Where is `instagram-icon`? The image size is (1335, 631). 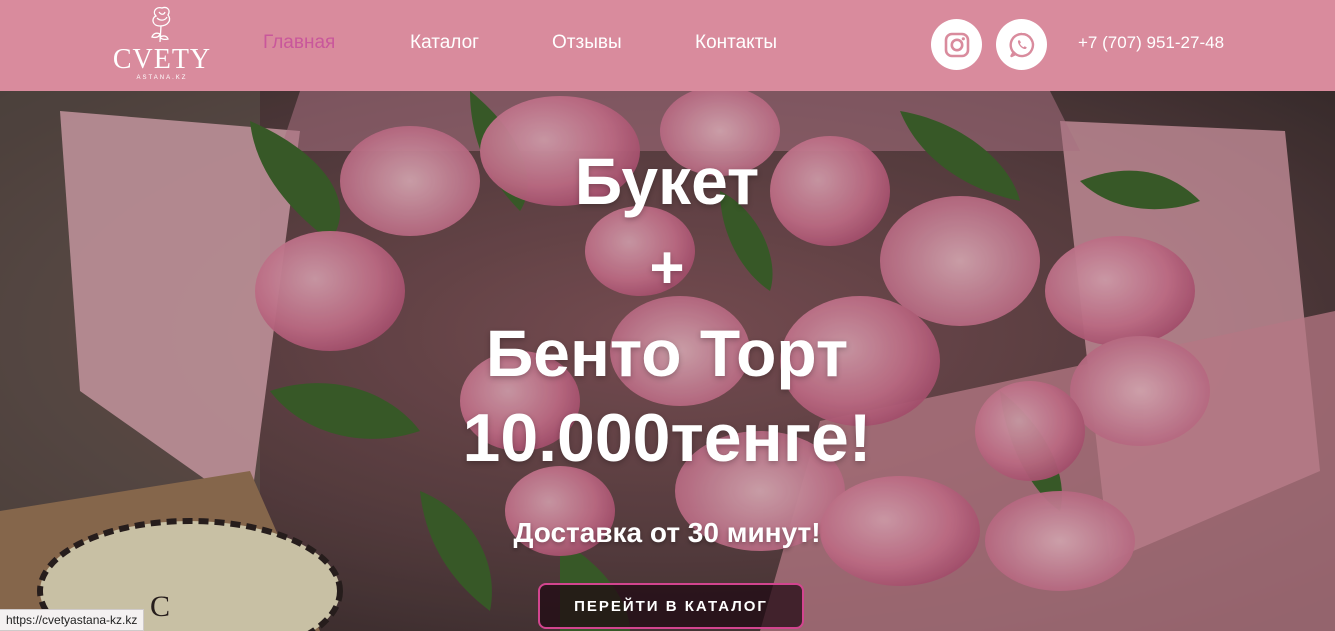 instagram-icon is located at coordinates (956, 44).